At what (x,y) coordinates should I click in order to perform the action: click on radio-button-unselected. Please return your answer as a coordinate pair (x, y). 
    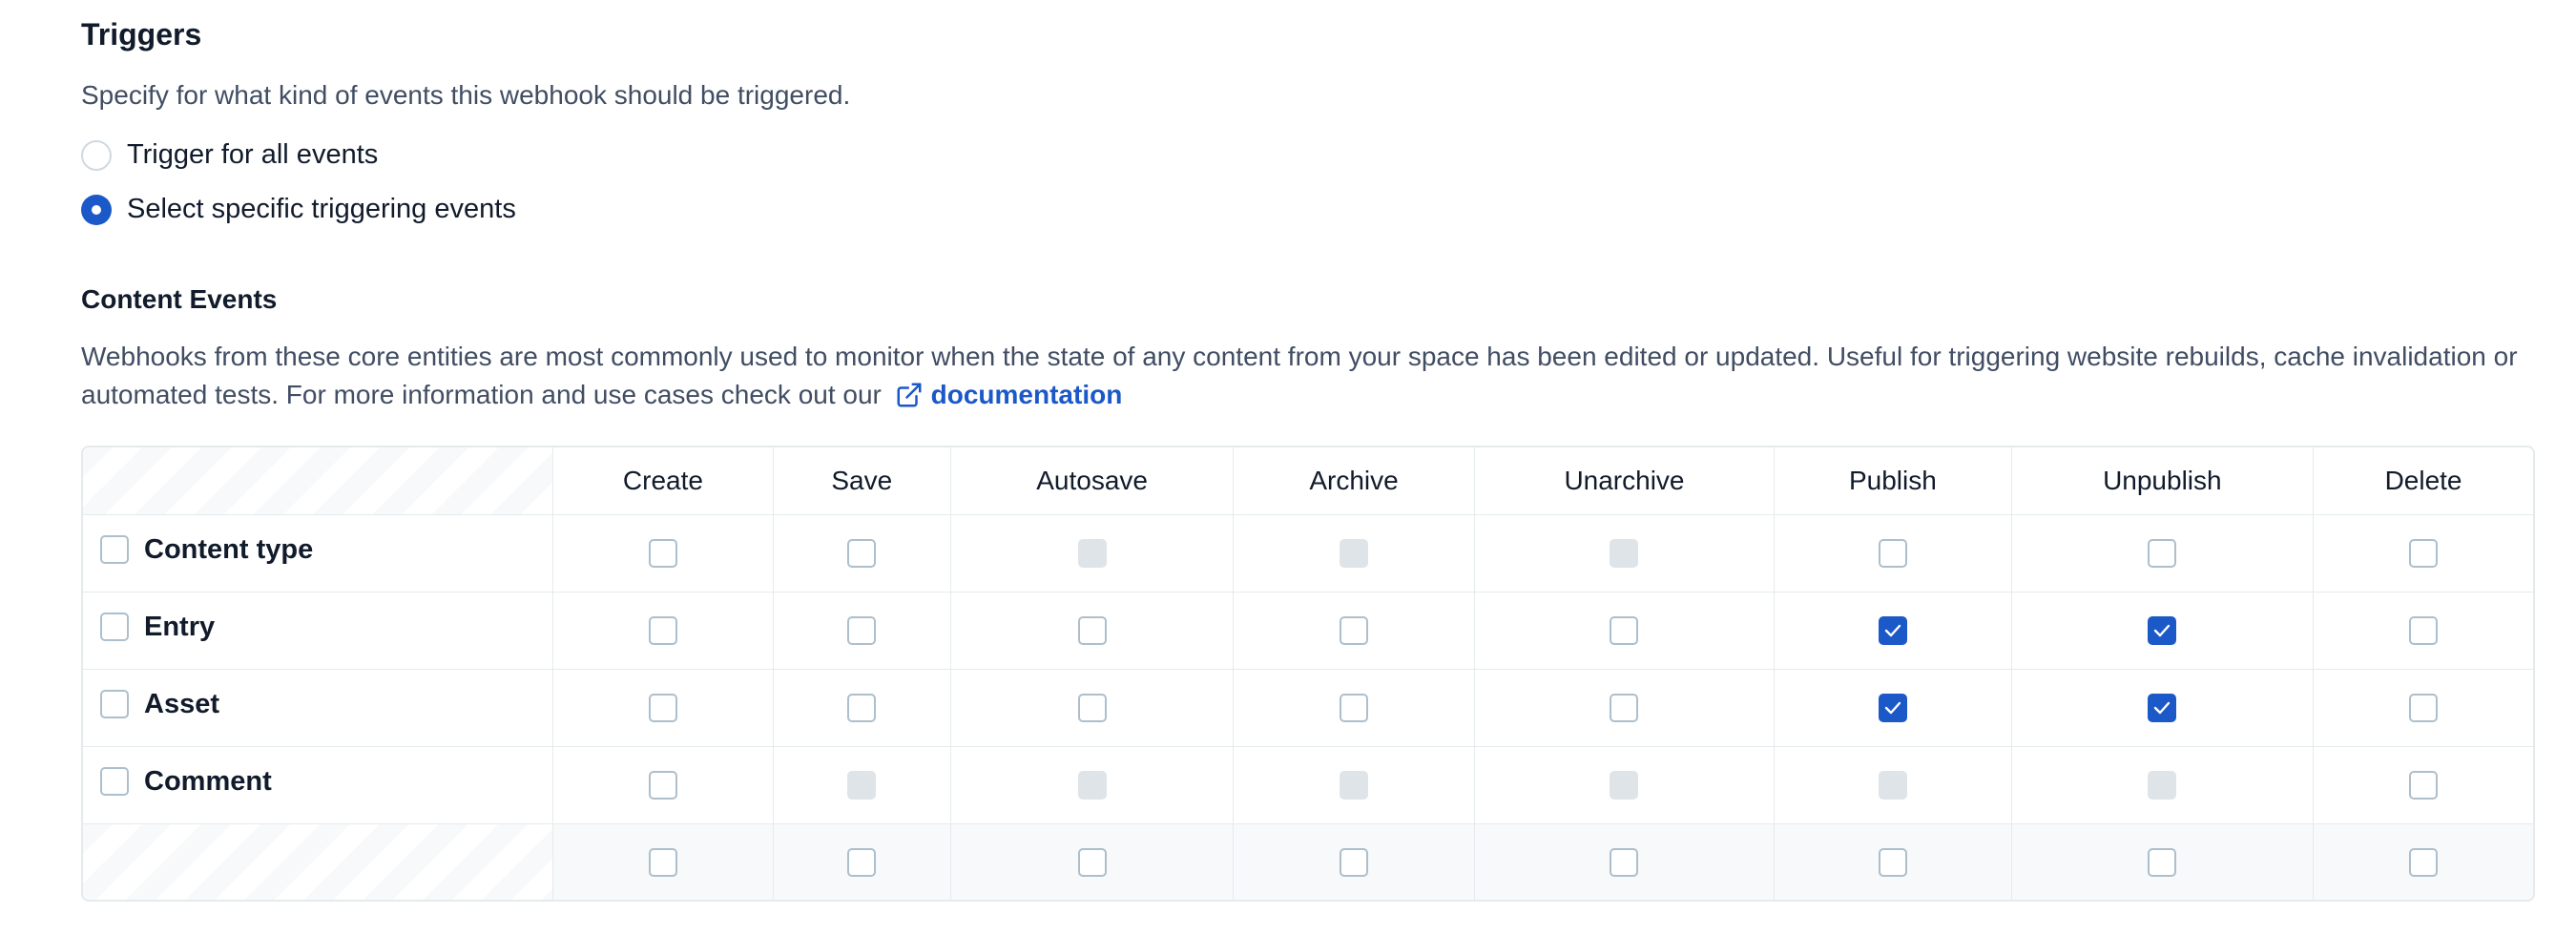
    Looking at the image, I should click on (96, 155).